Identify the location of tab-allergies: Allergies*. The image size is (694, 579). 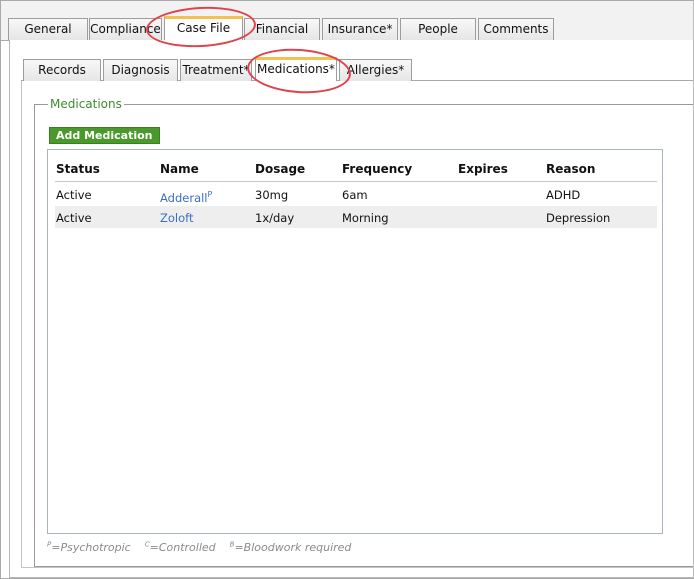
(375, 70).